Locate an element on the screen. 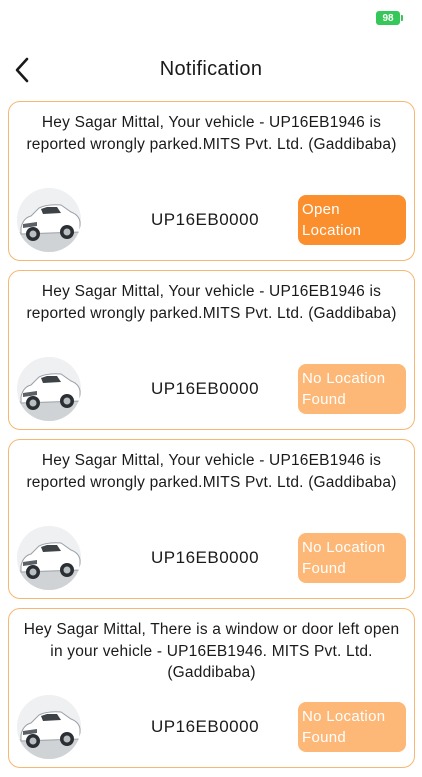 Image resolution: width=422 pixels, height=777 pixels. open-location-button: Open Location is located at coordinates (352, 220).